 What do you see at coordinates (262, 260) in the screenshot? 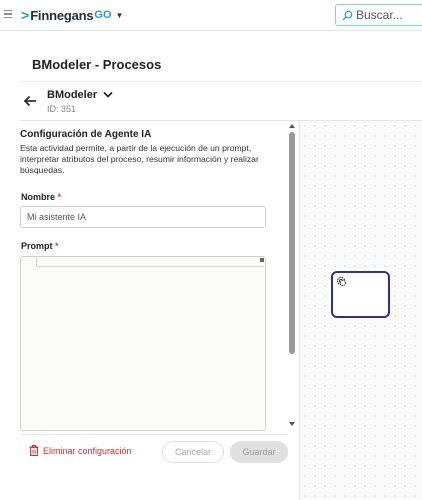
I see `editor-scroll-marker` at bounding box center [262, 260].